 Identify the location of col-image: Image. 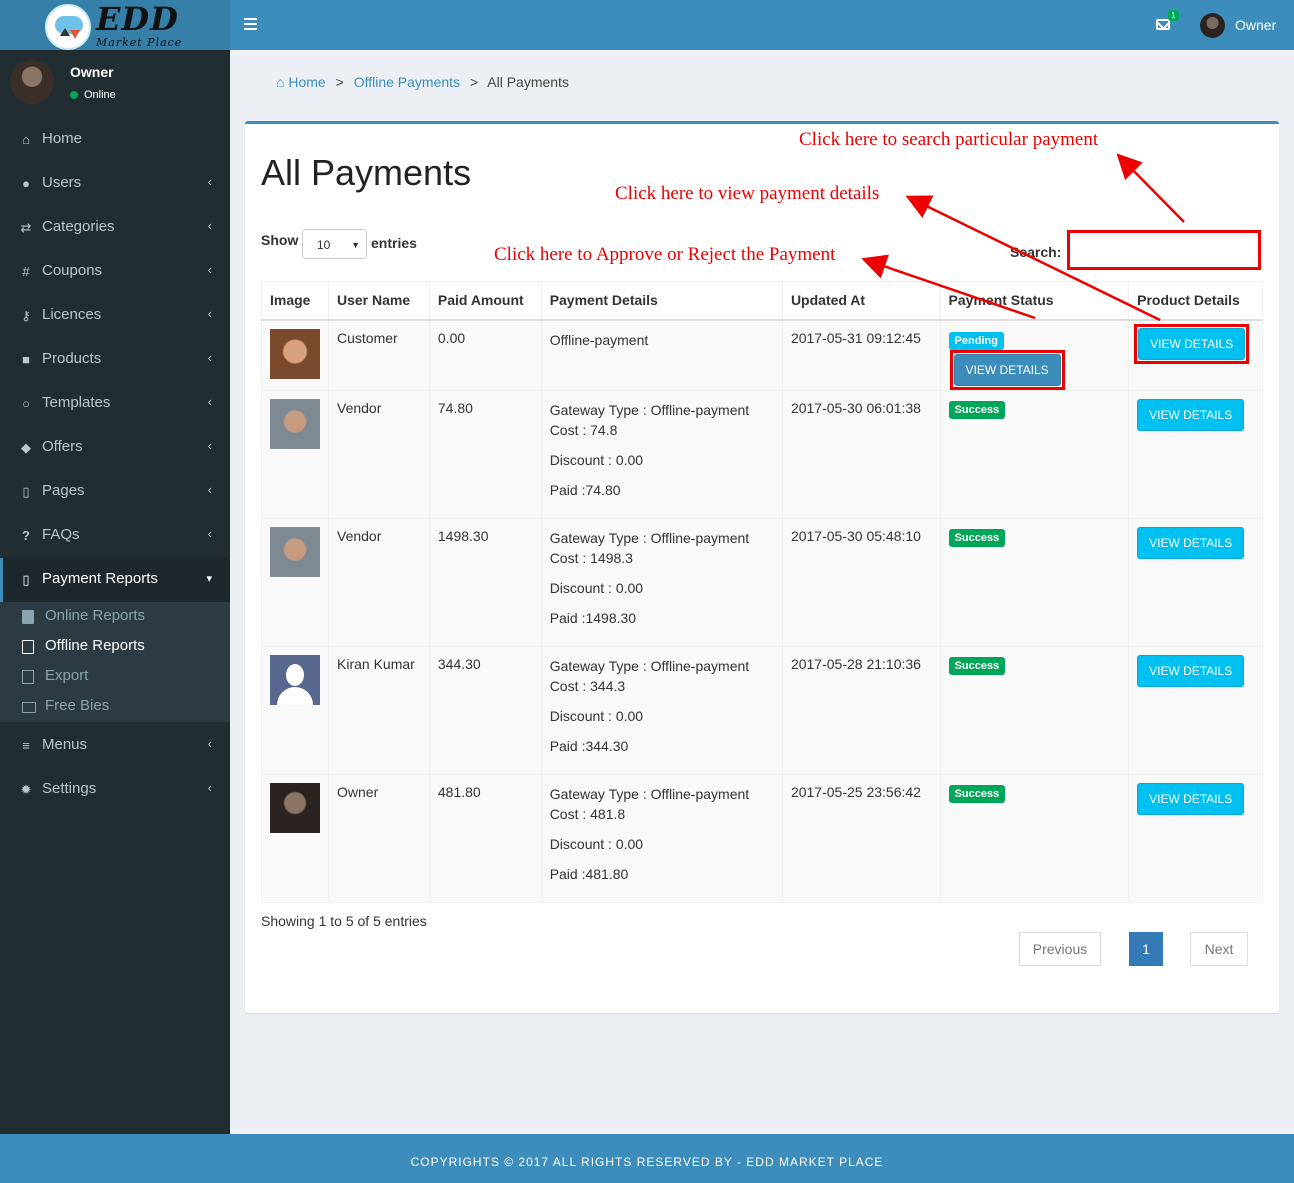
(295, 301).